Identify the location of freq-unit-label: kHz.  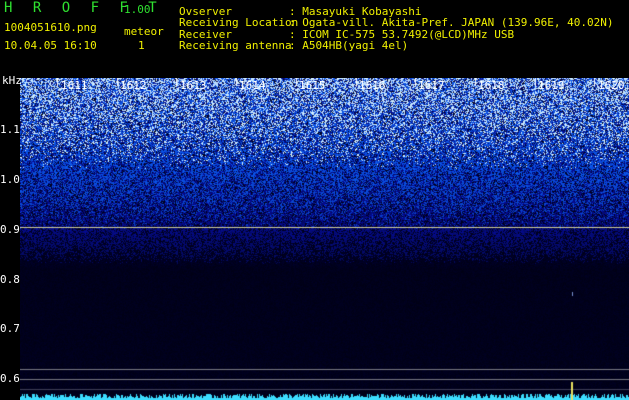
(12, 80).